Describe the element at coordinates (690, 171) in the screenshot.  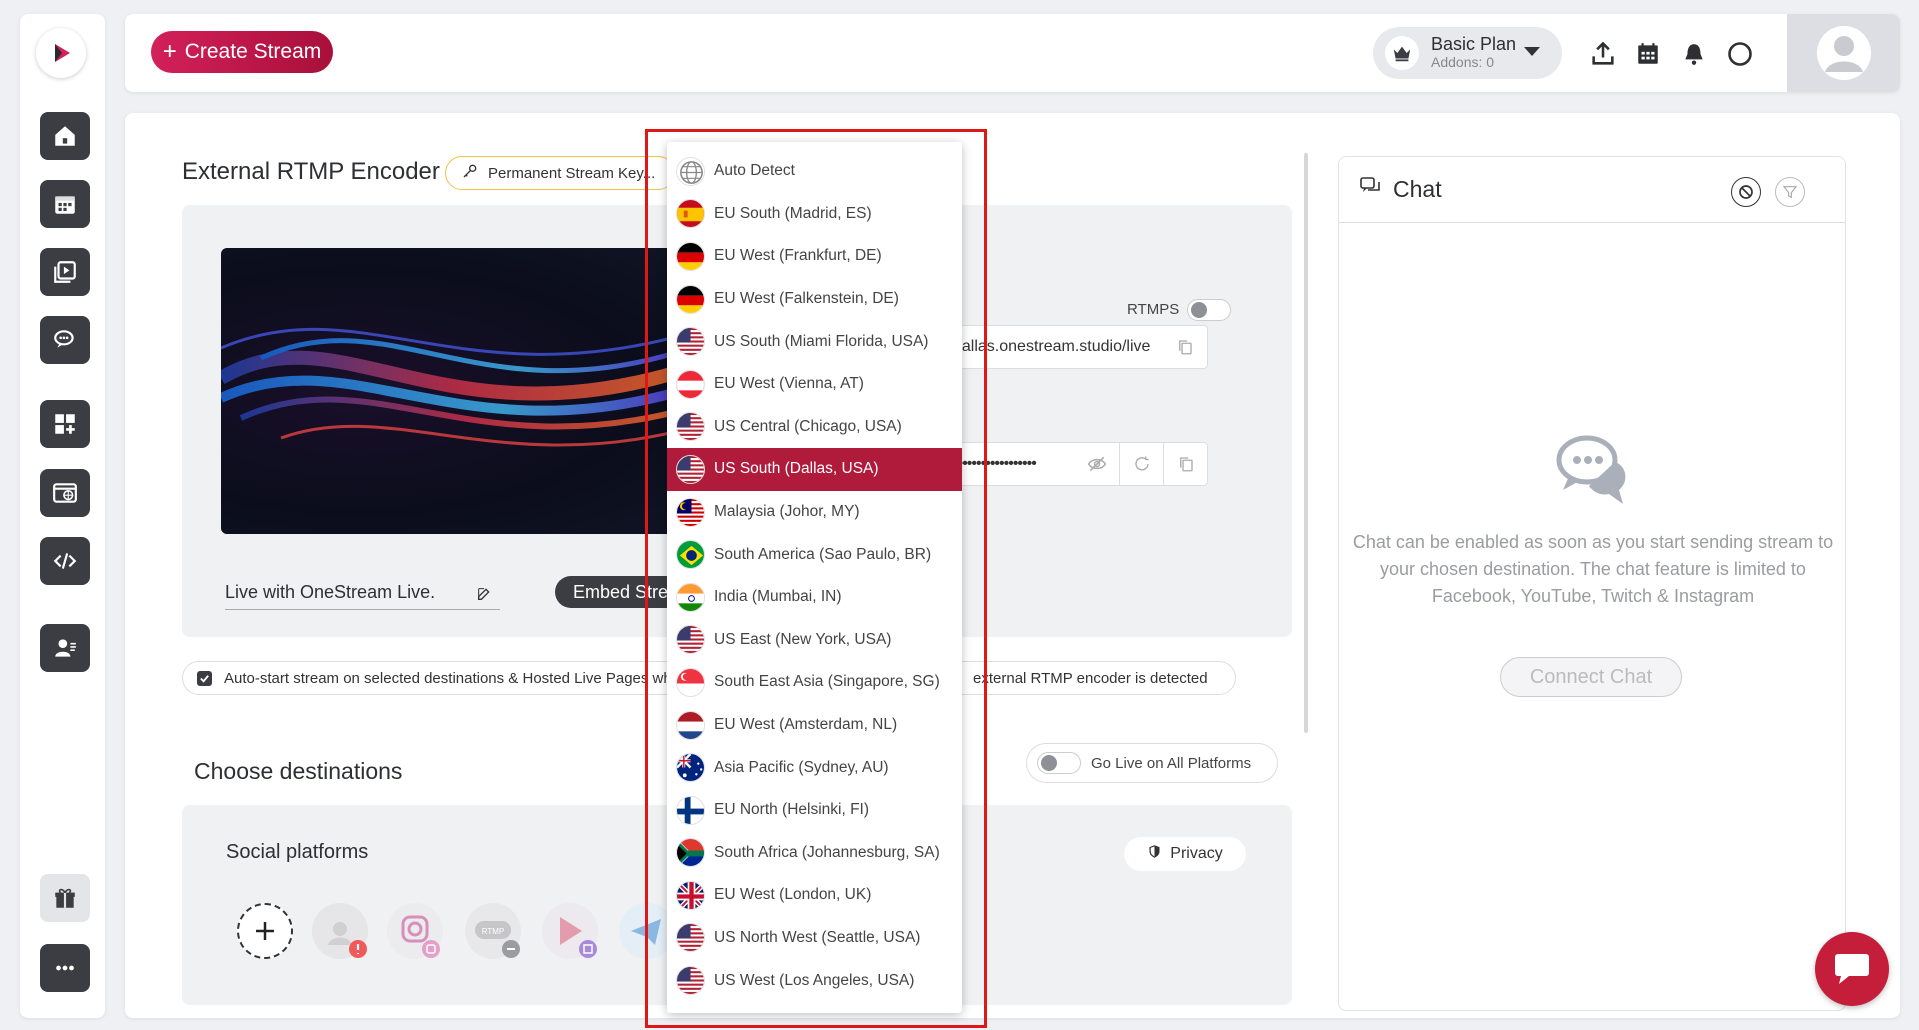
I see `globe-icon` at that location.